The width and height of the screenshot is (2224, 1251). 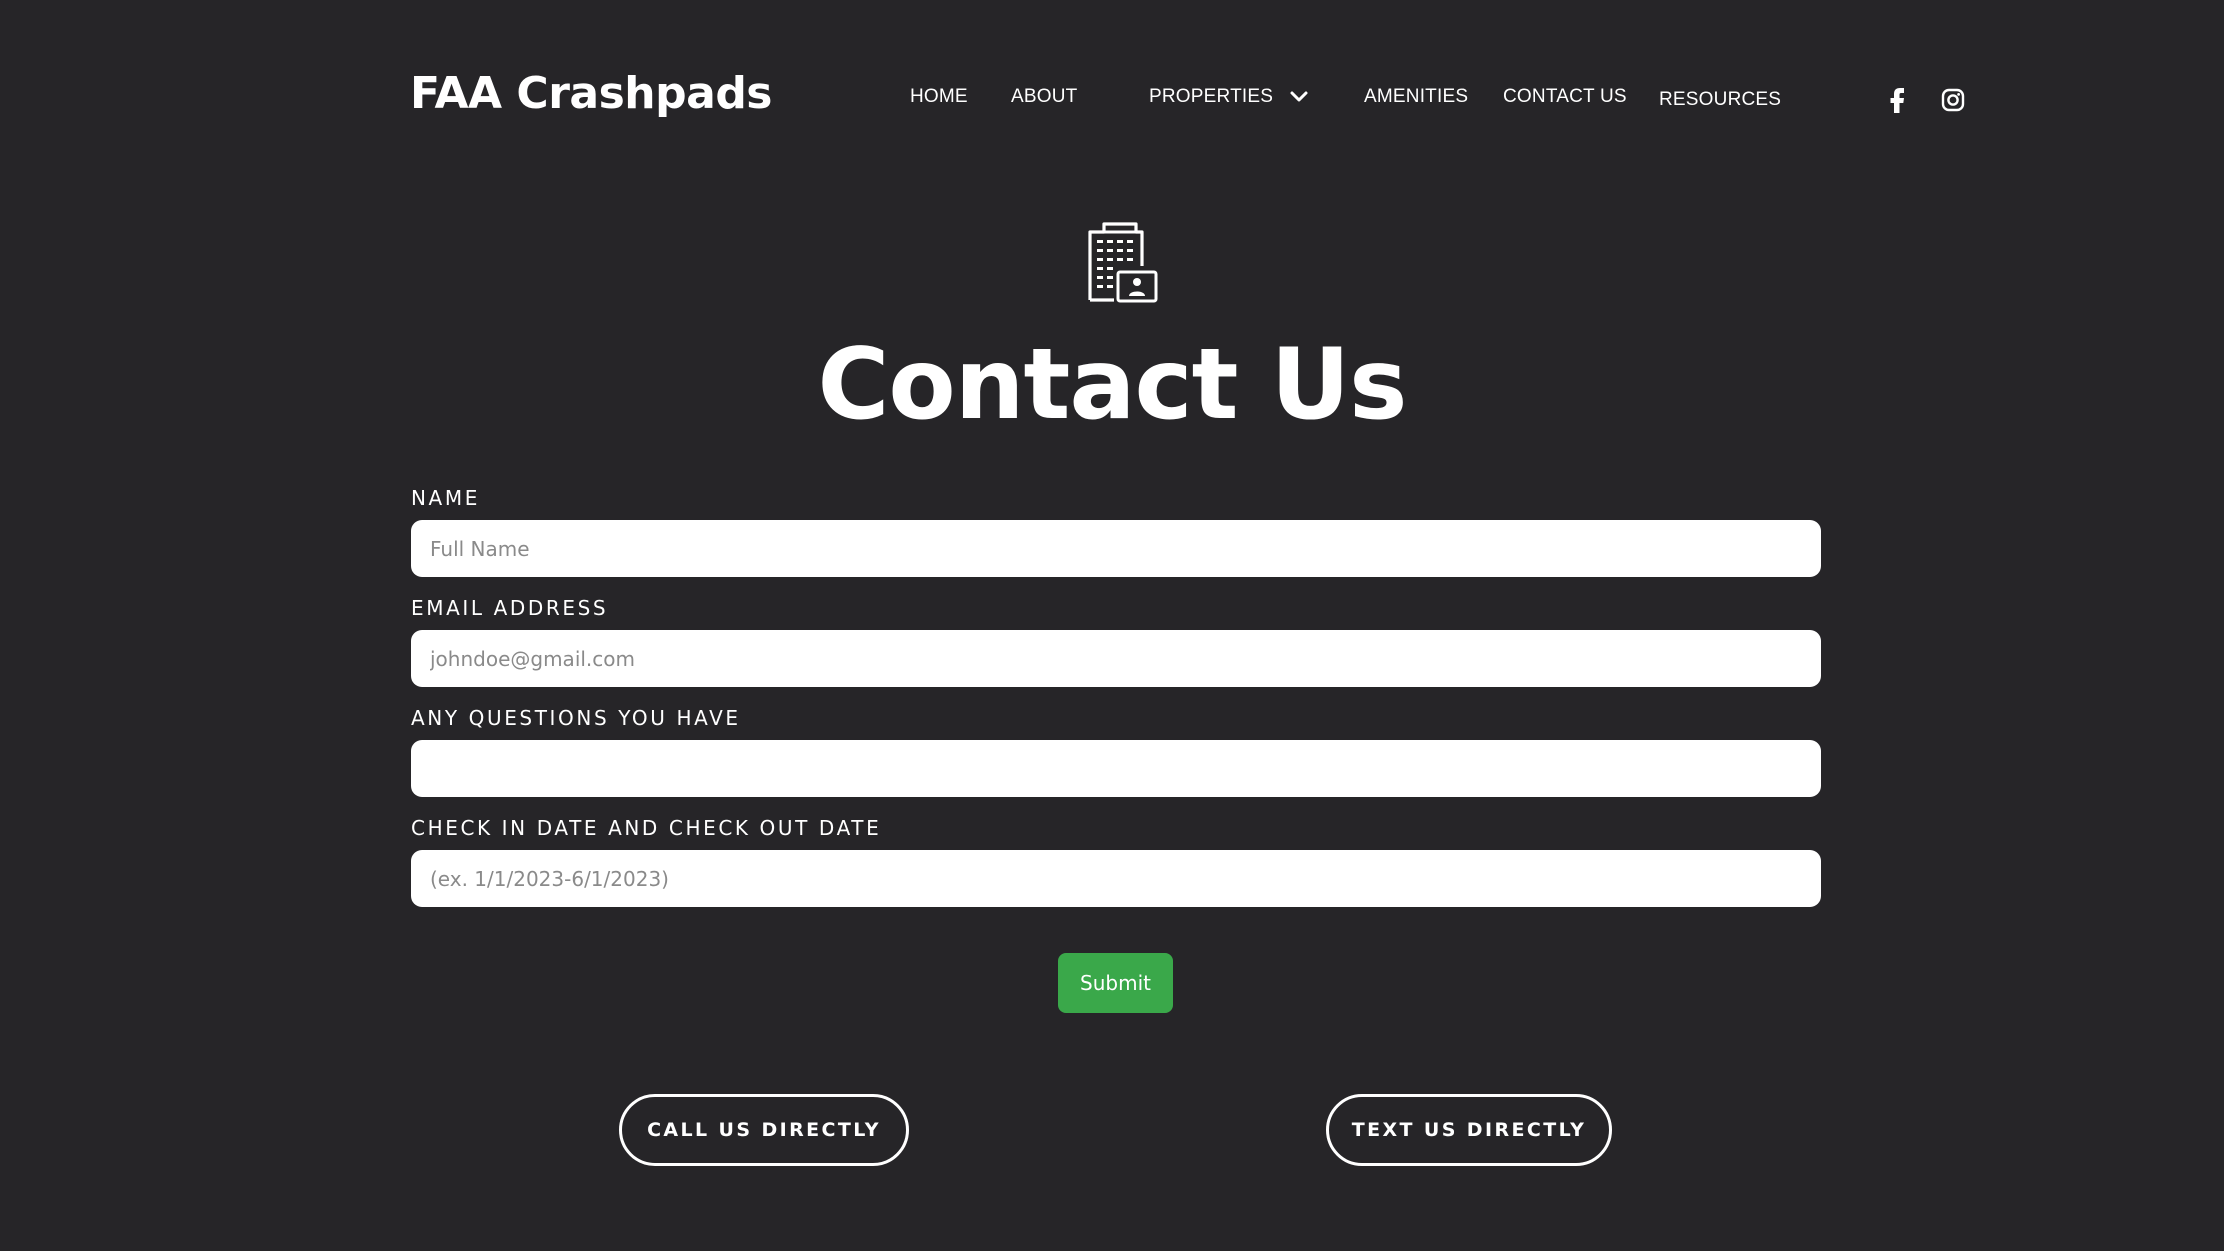 What do you see at coordinates (939, 97) in the screenshot?
I see `nav-home: HOME` at bounding box center [939, 97].